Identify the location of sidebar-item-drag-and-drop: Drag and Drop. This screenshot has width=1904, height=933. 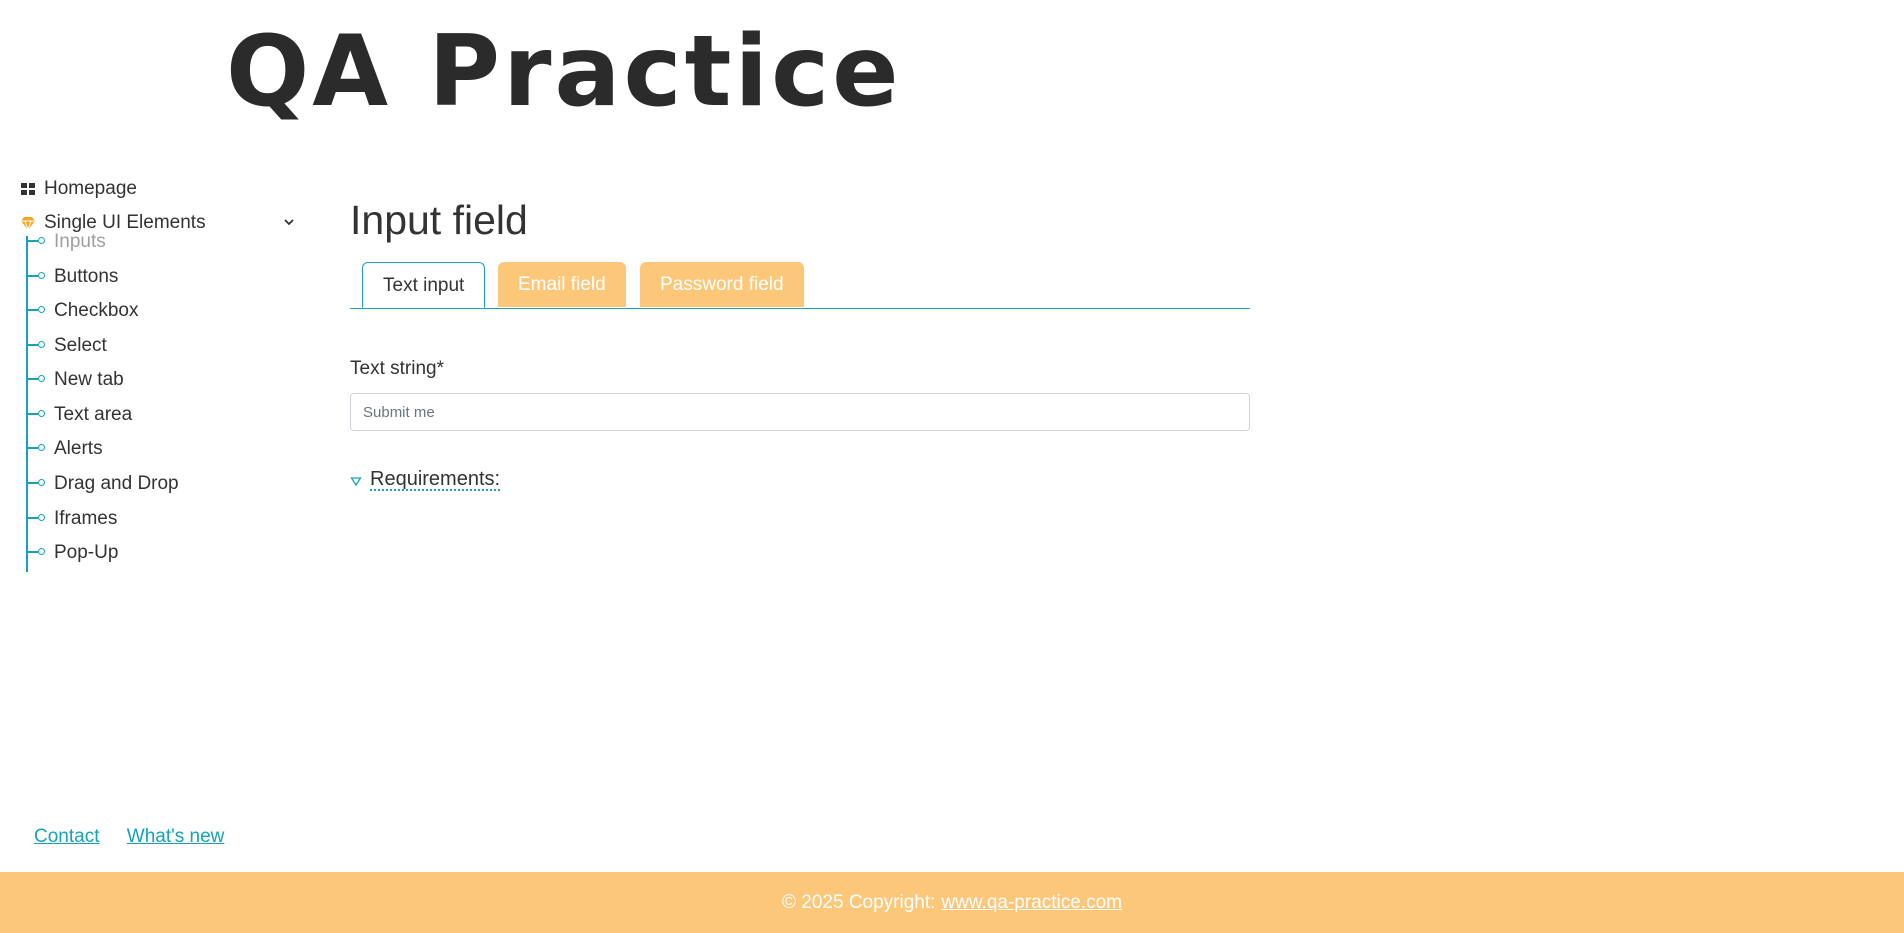
(156, 490).